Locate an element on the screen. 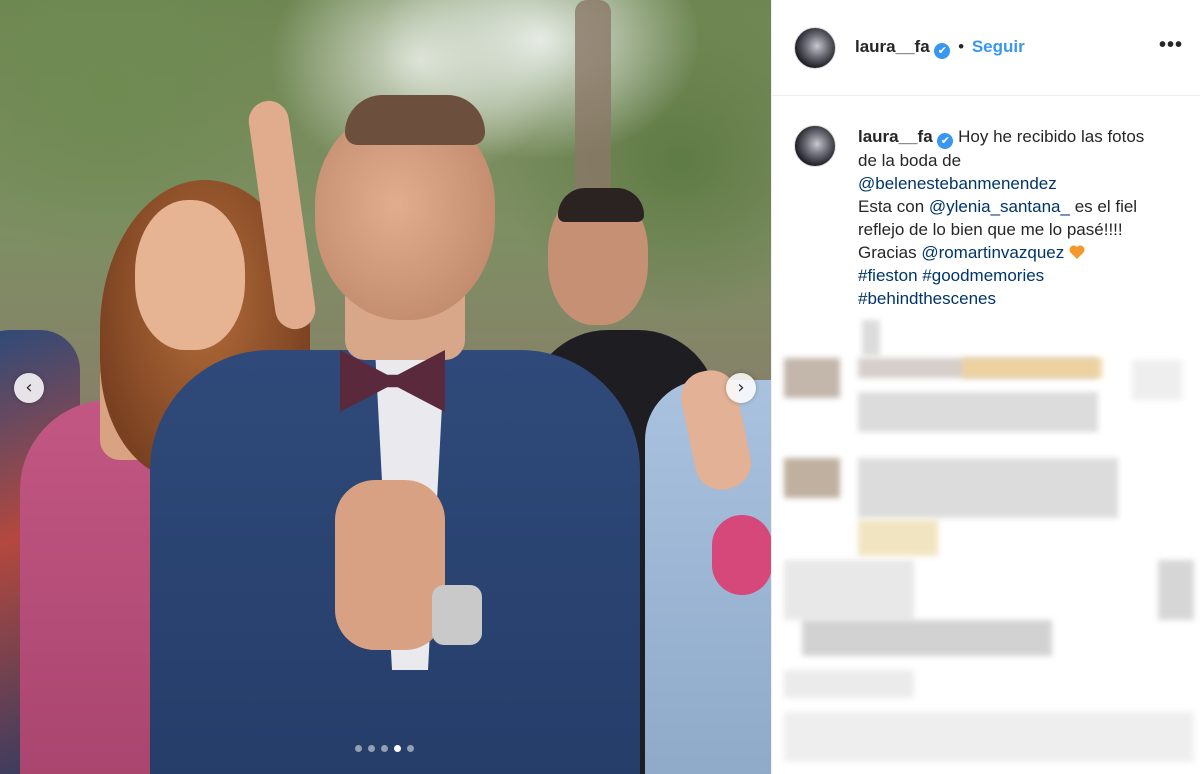  chevron-left-icon: ‹ is located at coordinates (29, 387).